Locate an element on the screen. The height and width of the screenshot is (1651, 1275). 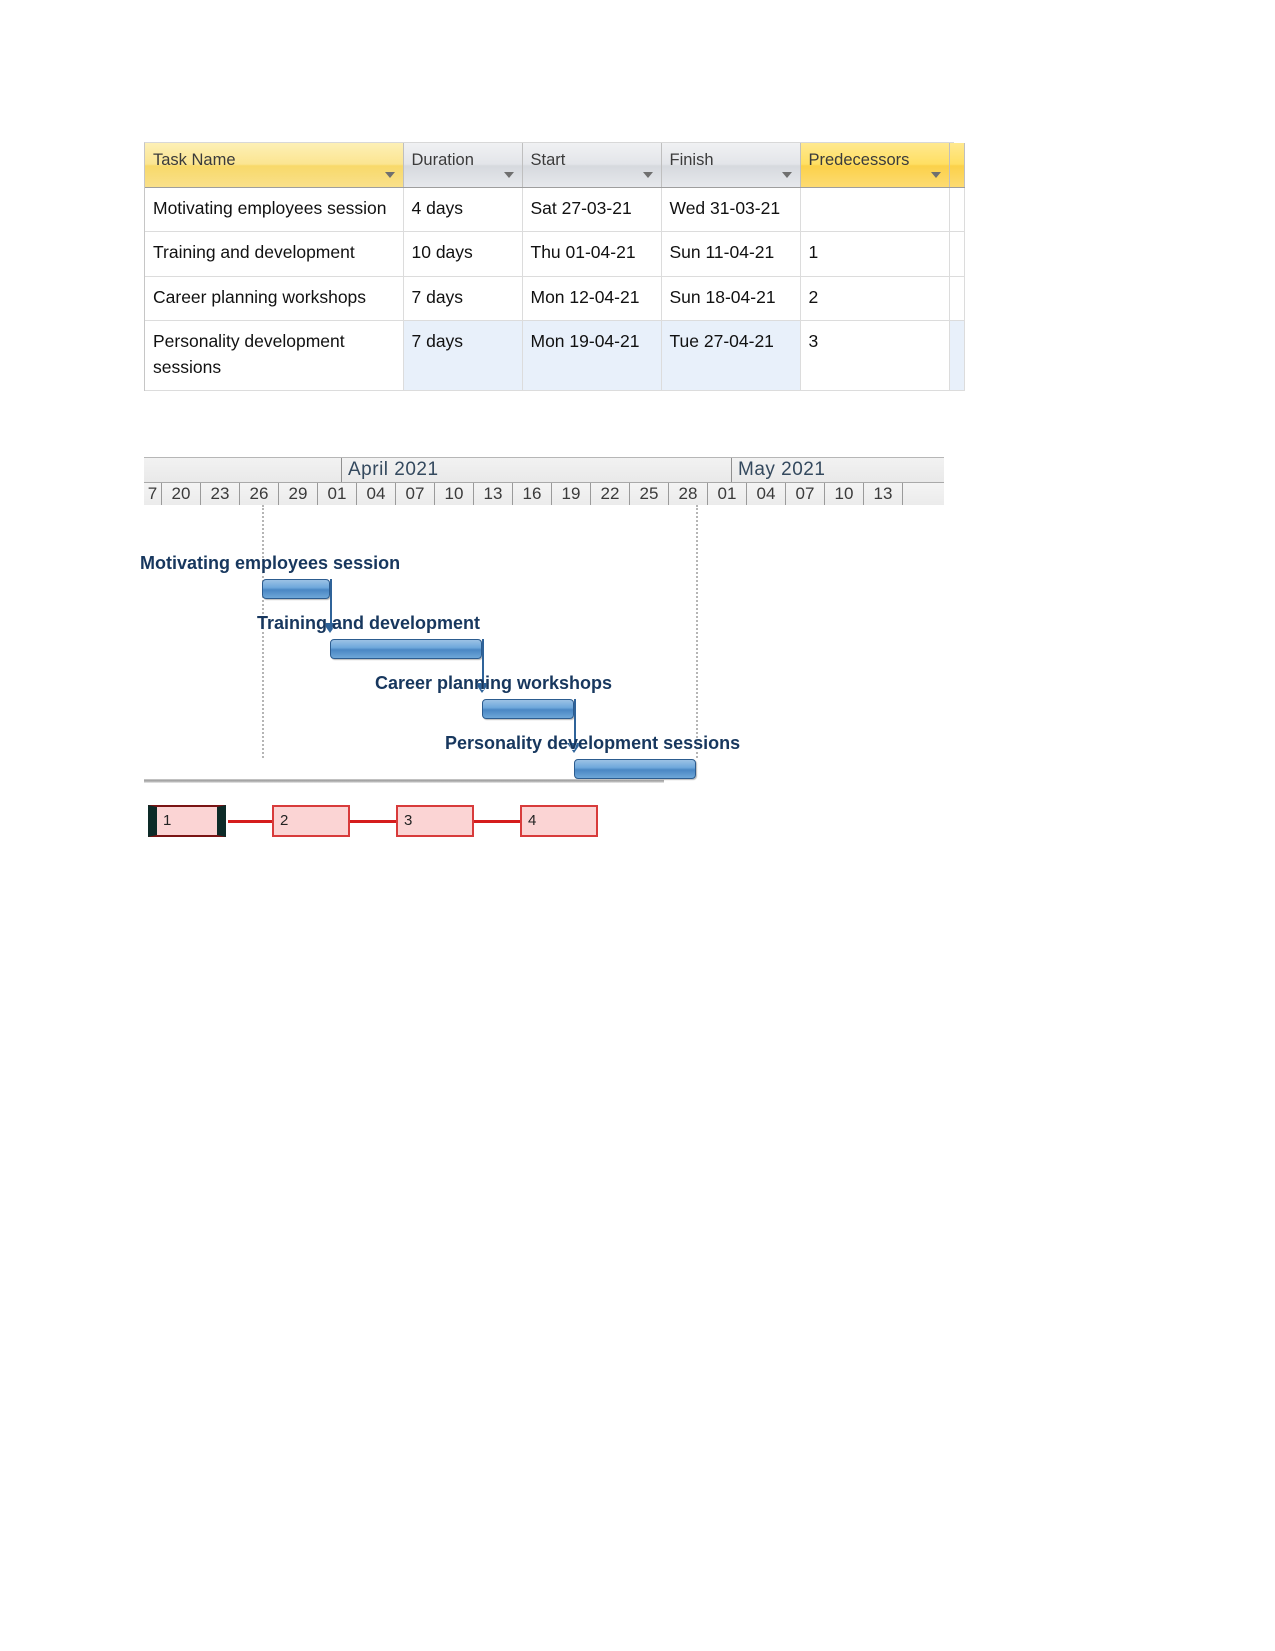
column-header-start: Start is located at coordinates (592, 165).